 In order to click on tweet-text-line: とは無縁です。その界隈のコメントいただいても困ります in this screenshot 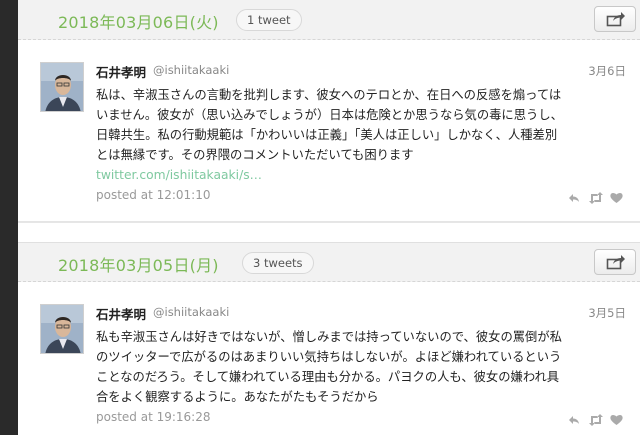, I will do `click(255, 155)`.